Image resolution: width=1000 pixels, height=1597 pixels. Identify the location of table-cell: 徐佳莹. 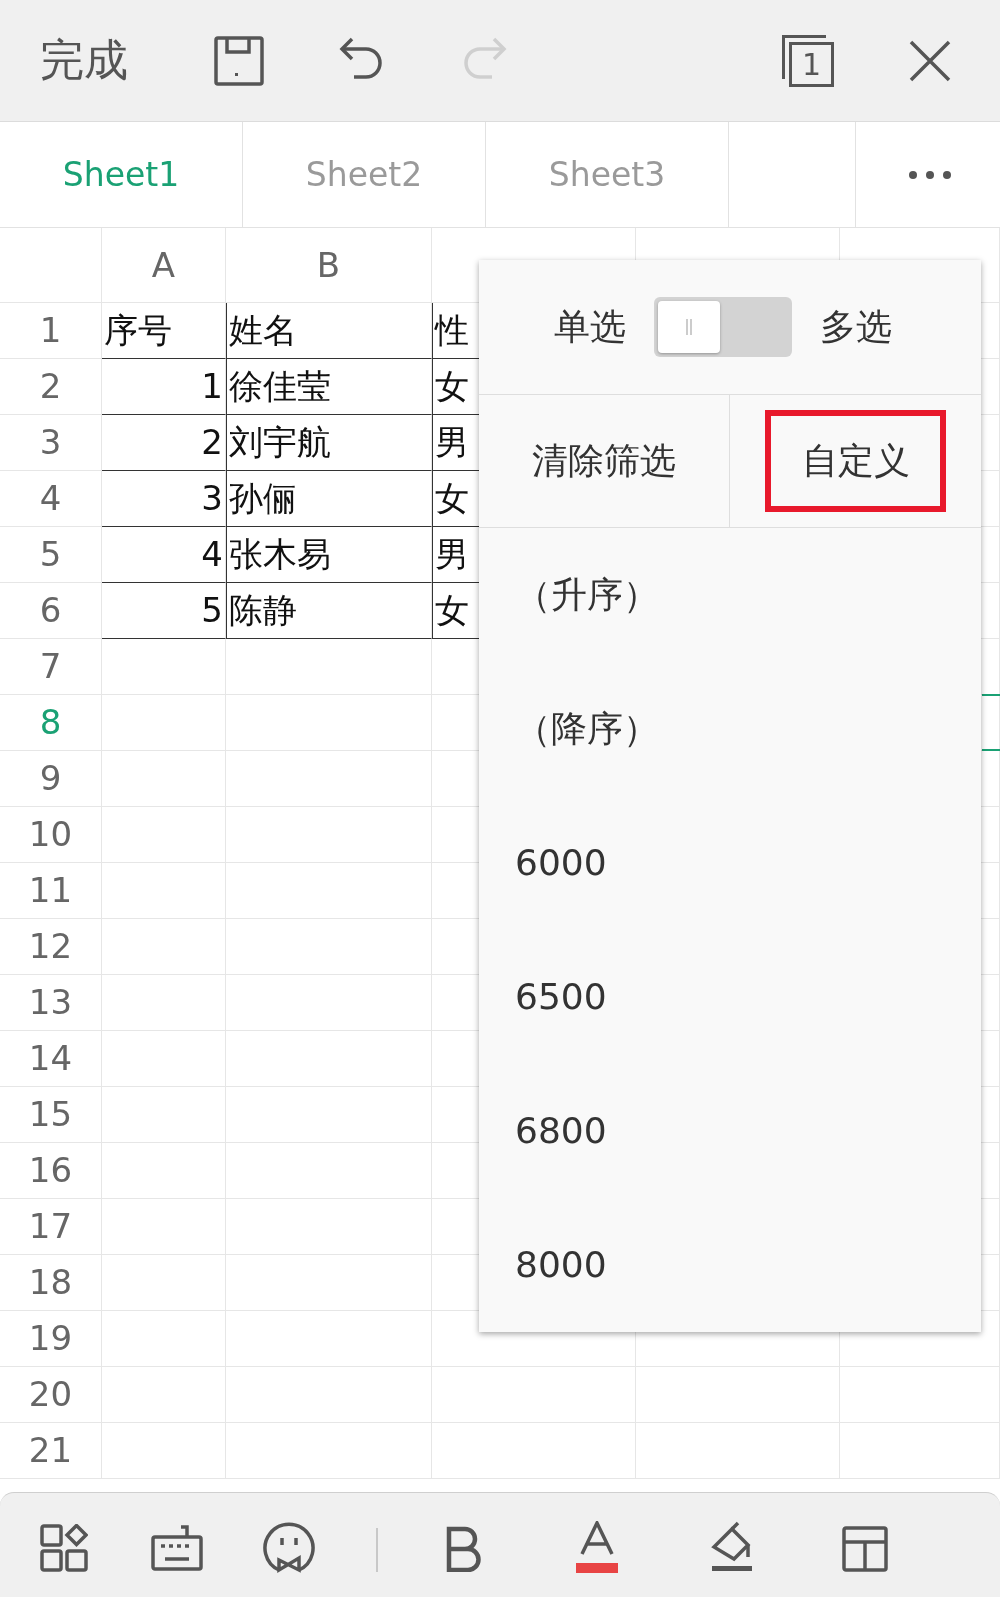
(329, 387).